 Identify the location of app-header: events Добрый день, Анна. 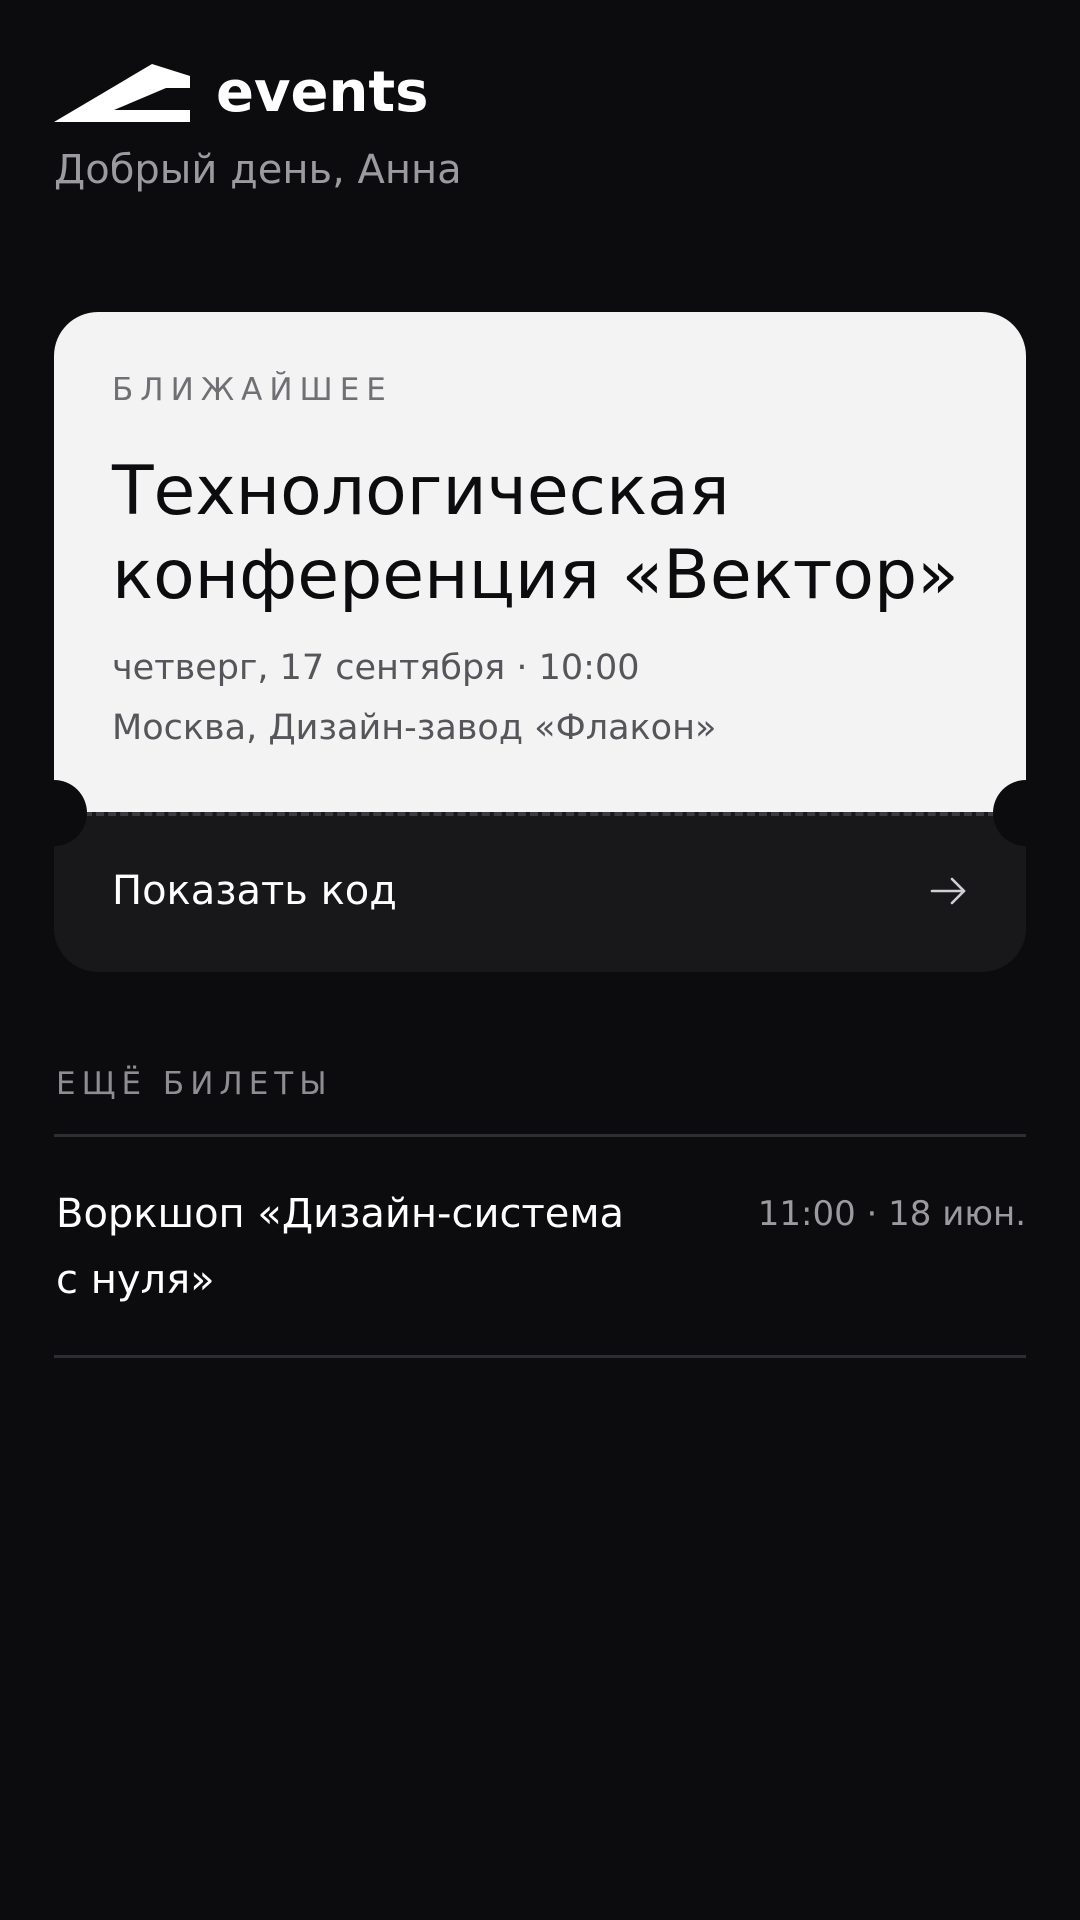
(258, 129).